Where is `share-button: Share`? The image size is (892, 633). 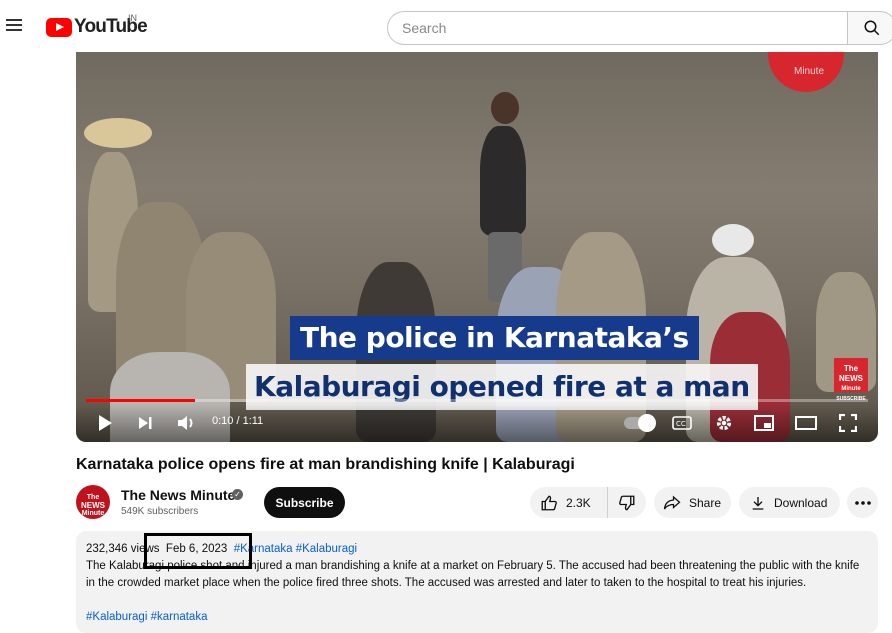 share-button: Share is located at coordinates (692, 502).